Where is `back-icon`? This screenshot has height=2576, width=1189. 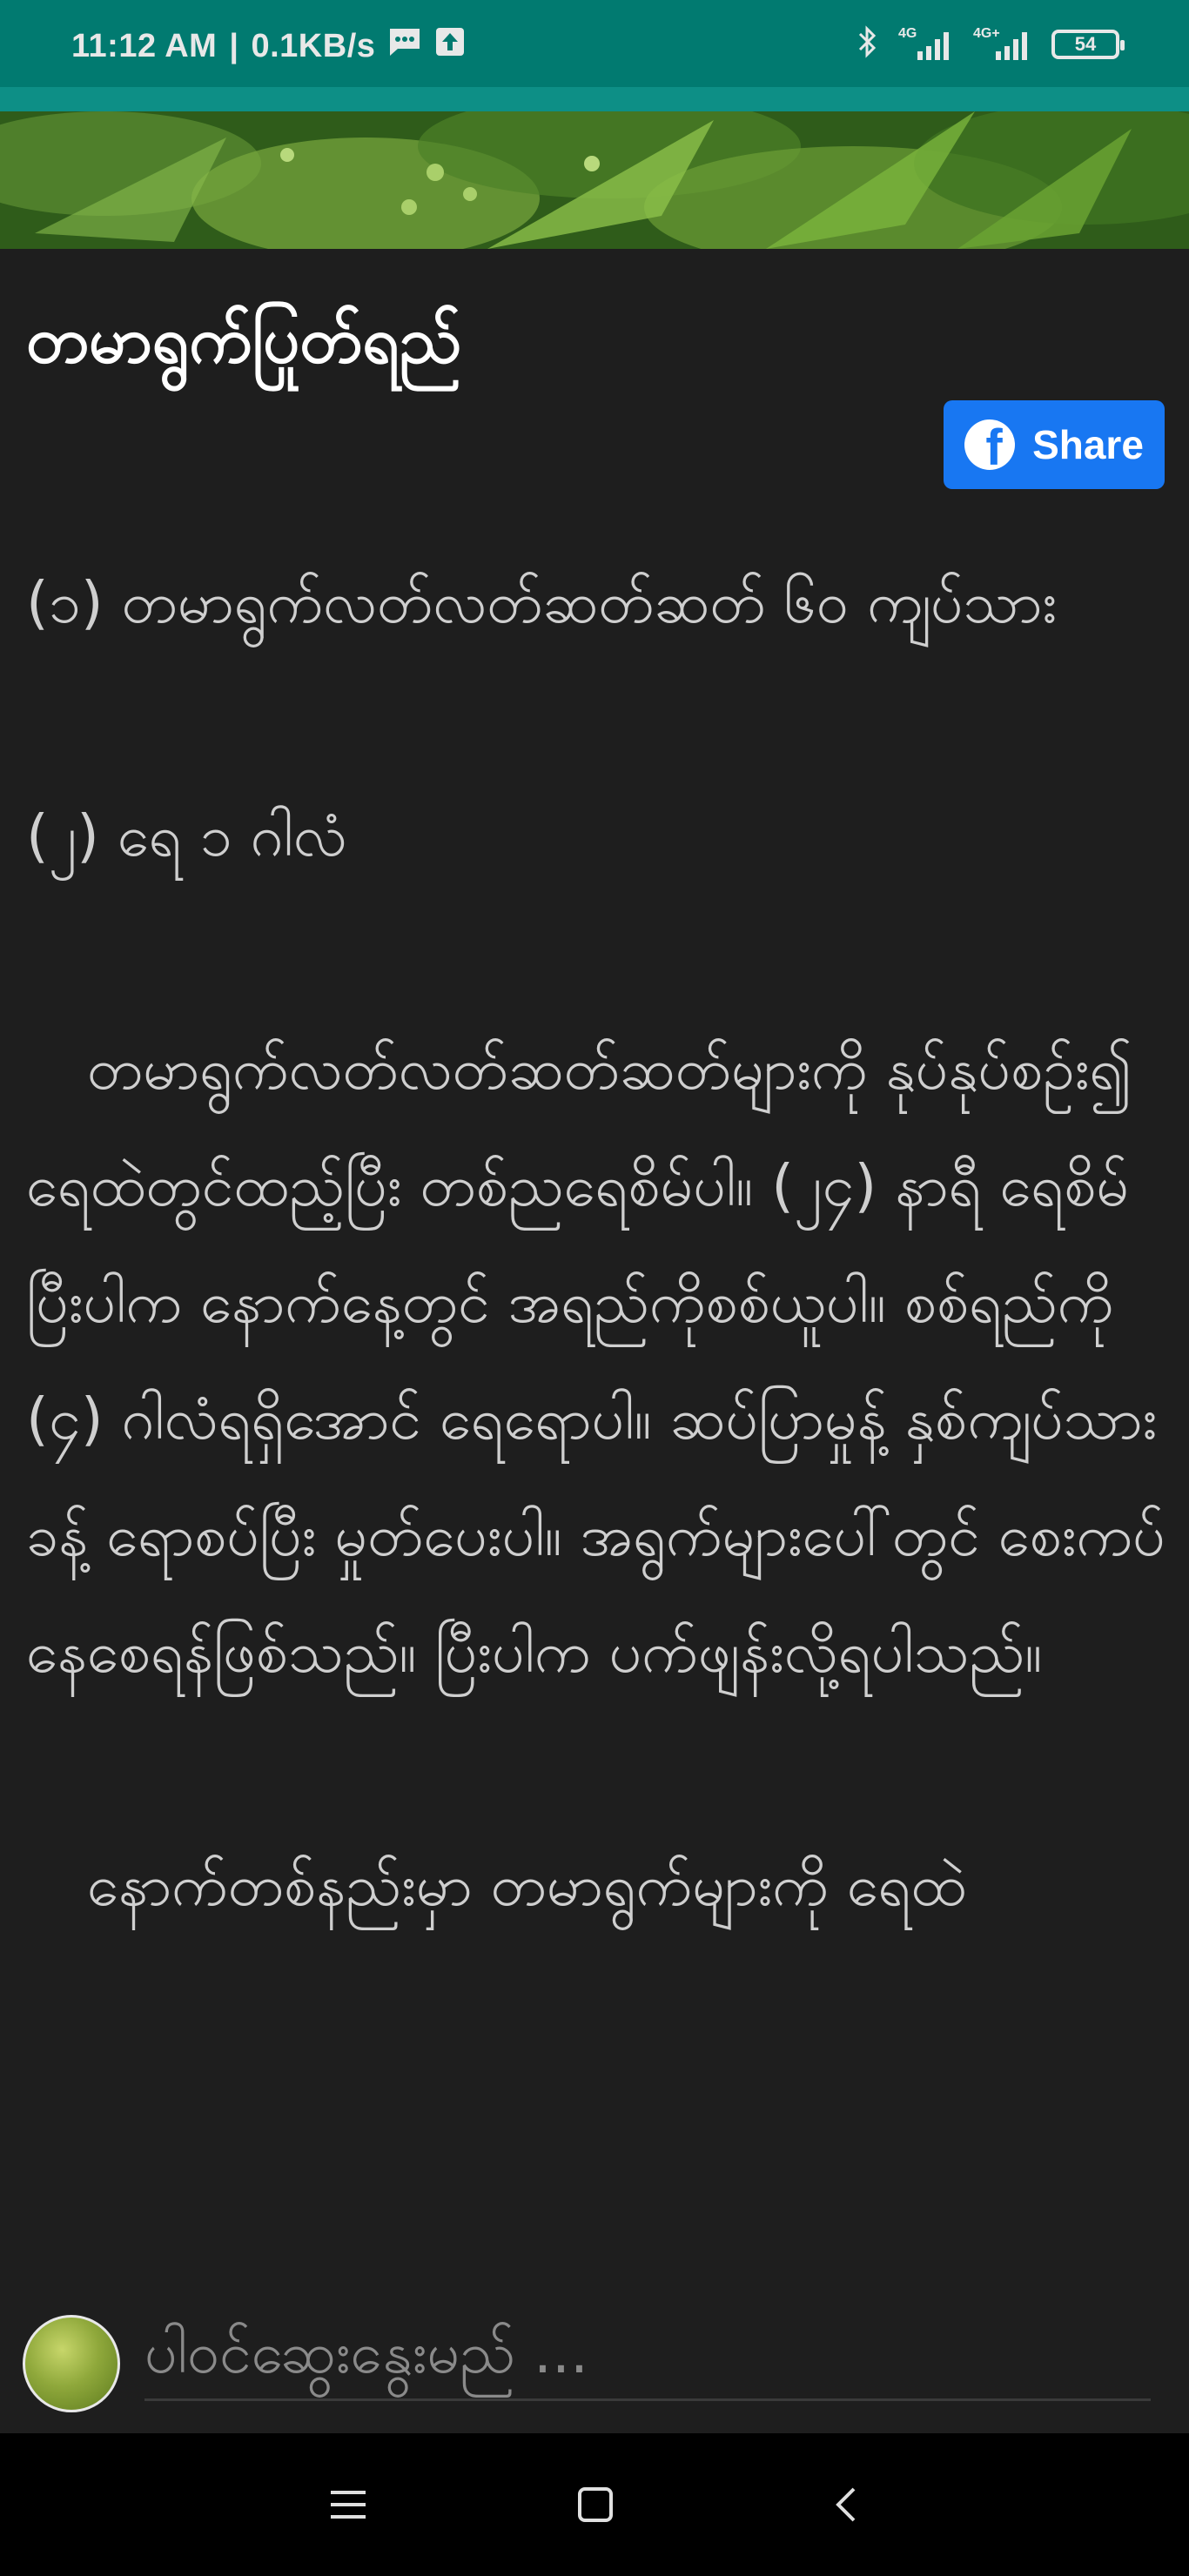
back-icon is located at coordinates (846, 2504).